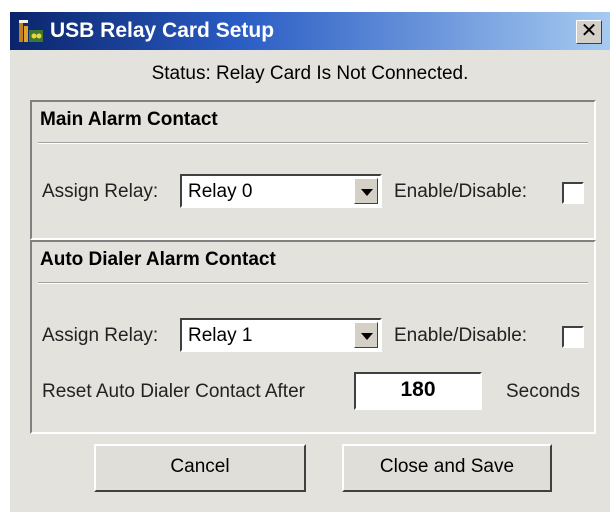  What do you see at coordinates (447, 468) in the screenshot?
I see `close-and-save-button: Close and Save` at bounding box center [447, 468].